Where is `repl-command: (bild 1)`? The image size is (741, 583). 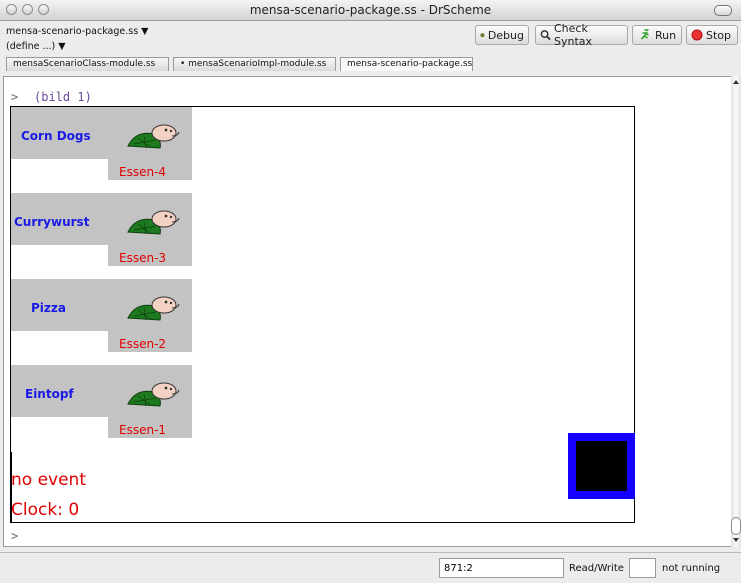
repl-command: (bild 1) is located at coordinates (63, 97).